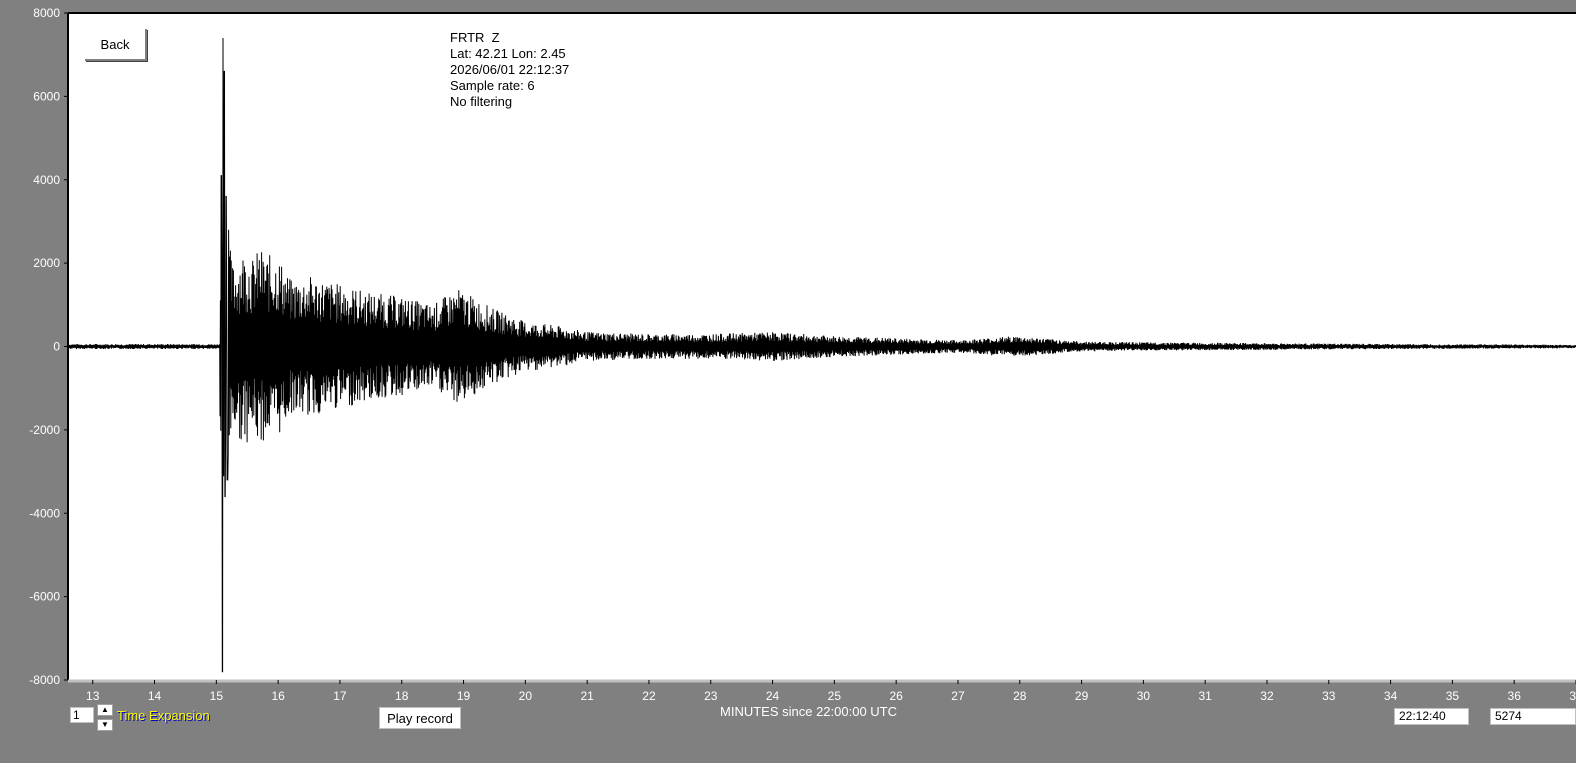  Describe the element at coordinates (155, 696) in the screenshot. I see `x-tick-label: 14` at that location.